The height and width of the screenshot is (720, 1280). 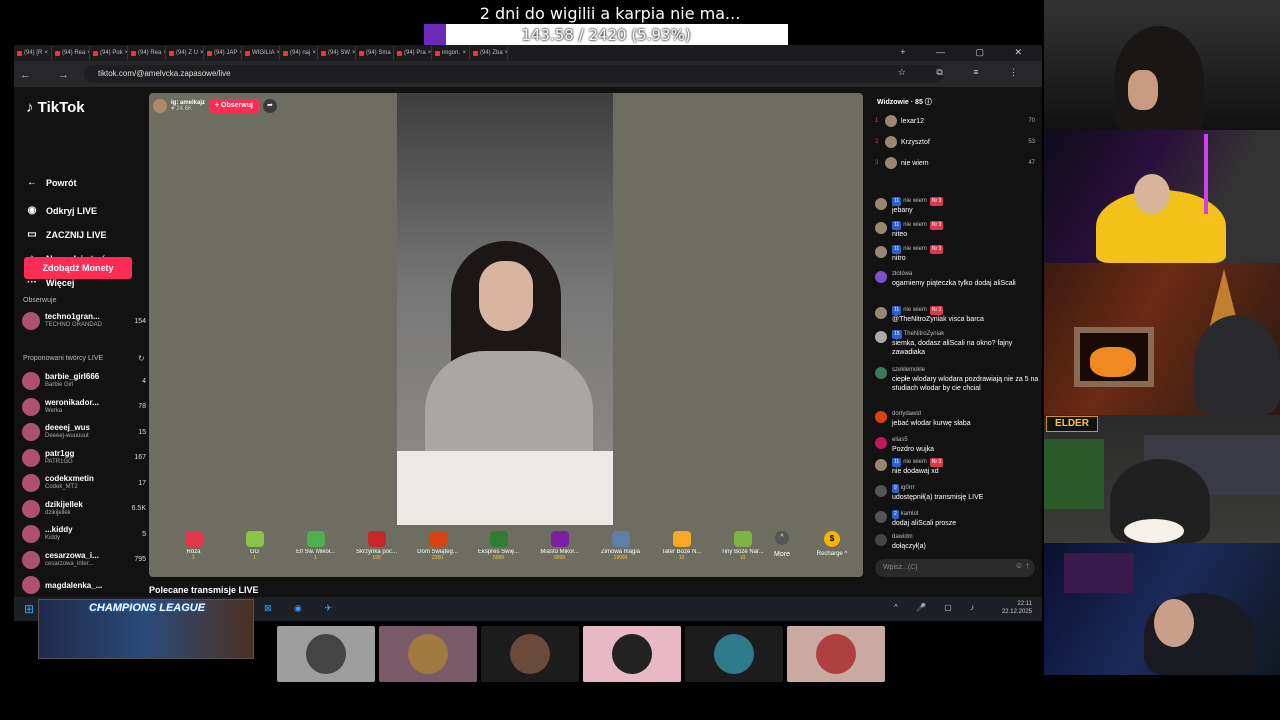 What do you see at coordinates (910, 514) in the screenshot?
I see `chat-username: kamlot` at bounding box center [910, 514].